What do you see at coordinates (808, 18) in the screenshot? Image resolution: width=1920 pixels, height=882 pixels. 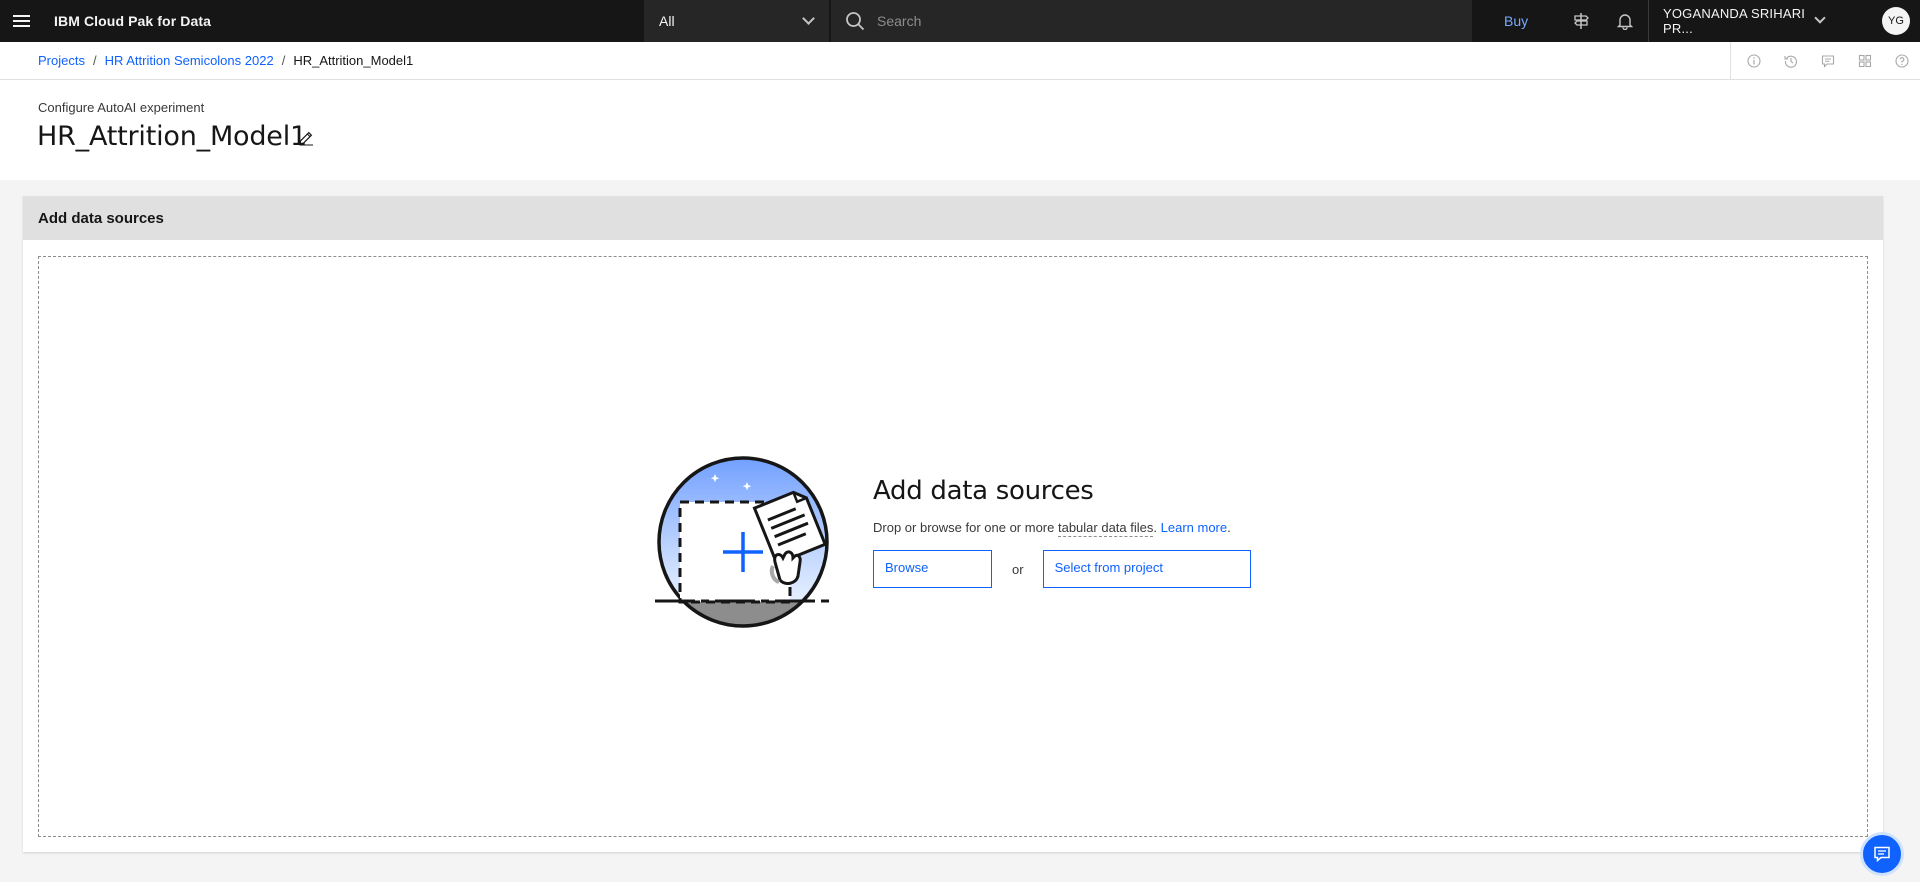 I see `chevron-down-icon` at bounding box center [808, 18].